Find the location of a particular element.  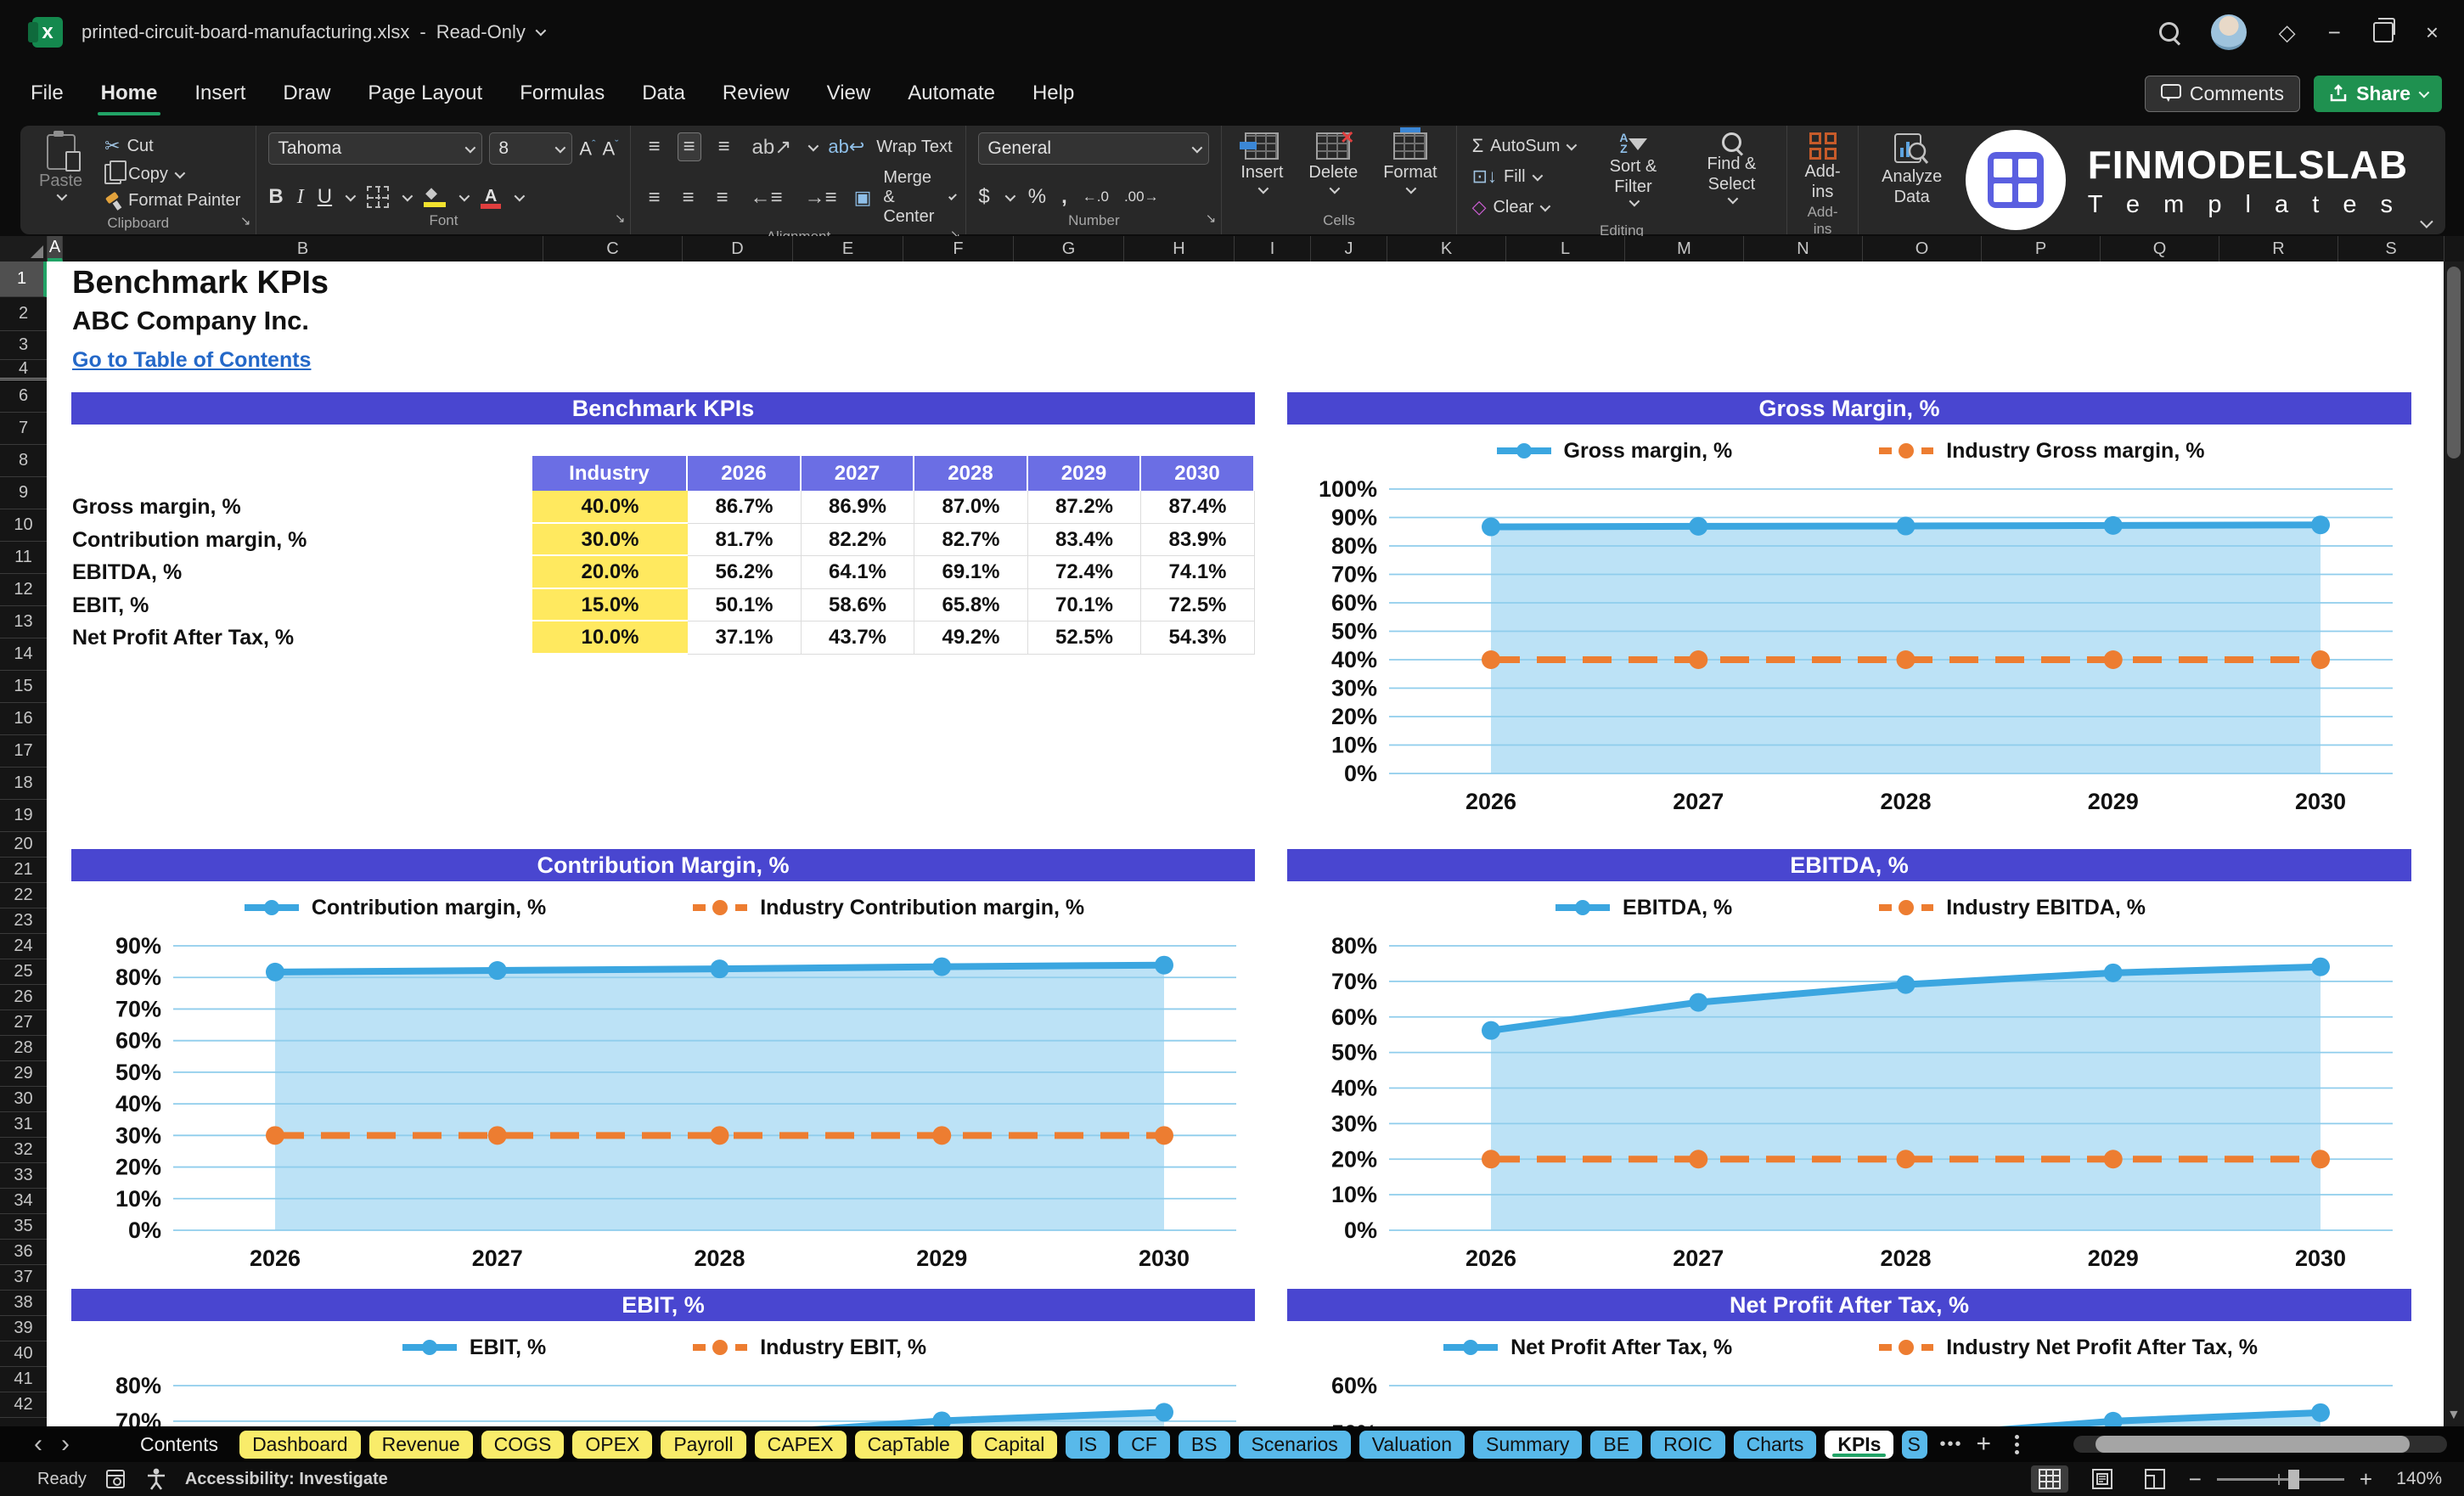

increase-decimal-button: ←.0 is located at coordinates (1096, 196).